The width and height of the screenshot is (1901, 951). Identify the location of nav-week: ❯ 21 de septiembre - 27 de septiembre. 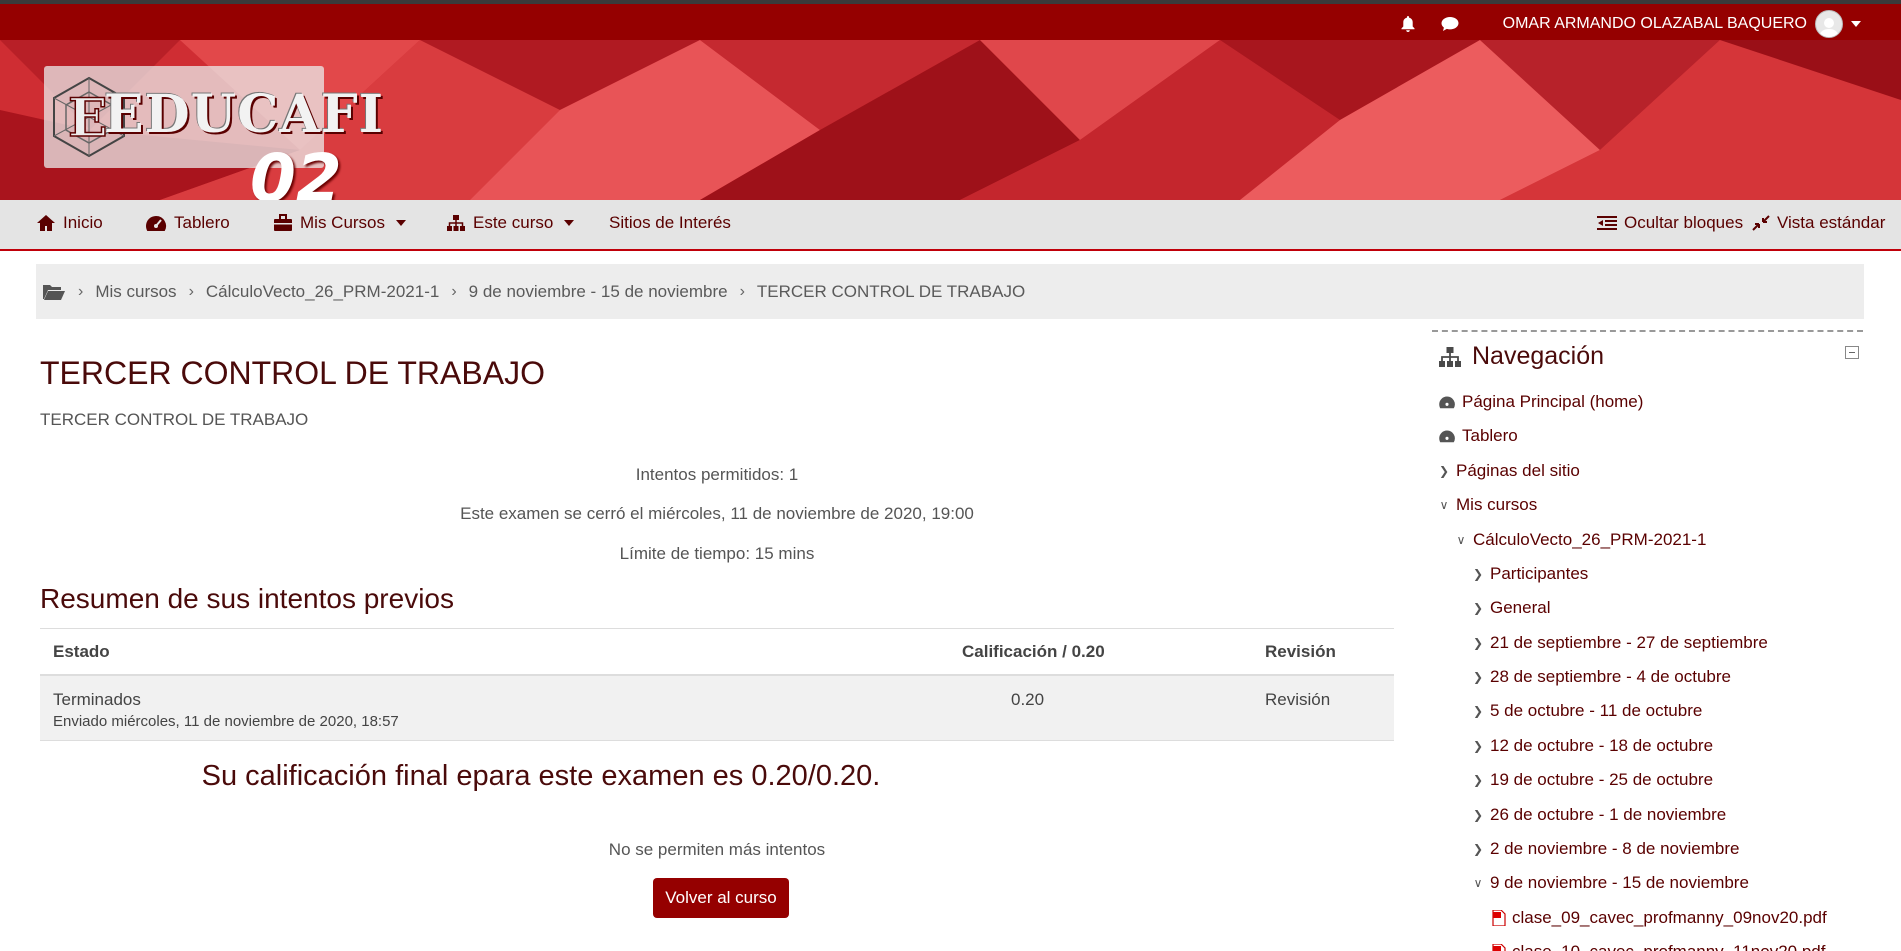
(1620, 643).